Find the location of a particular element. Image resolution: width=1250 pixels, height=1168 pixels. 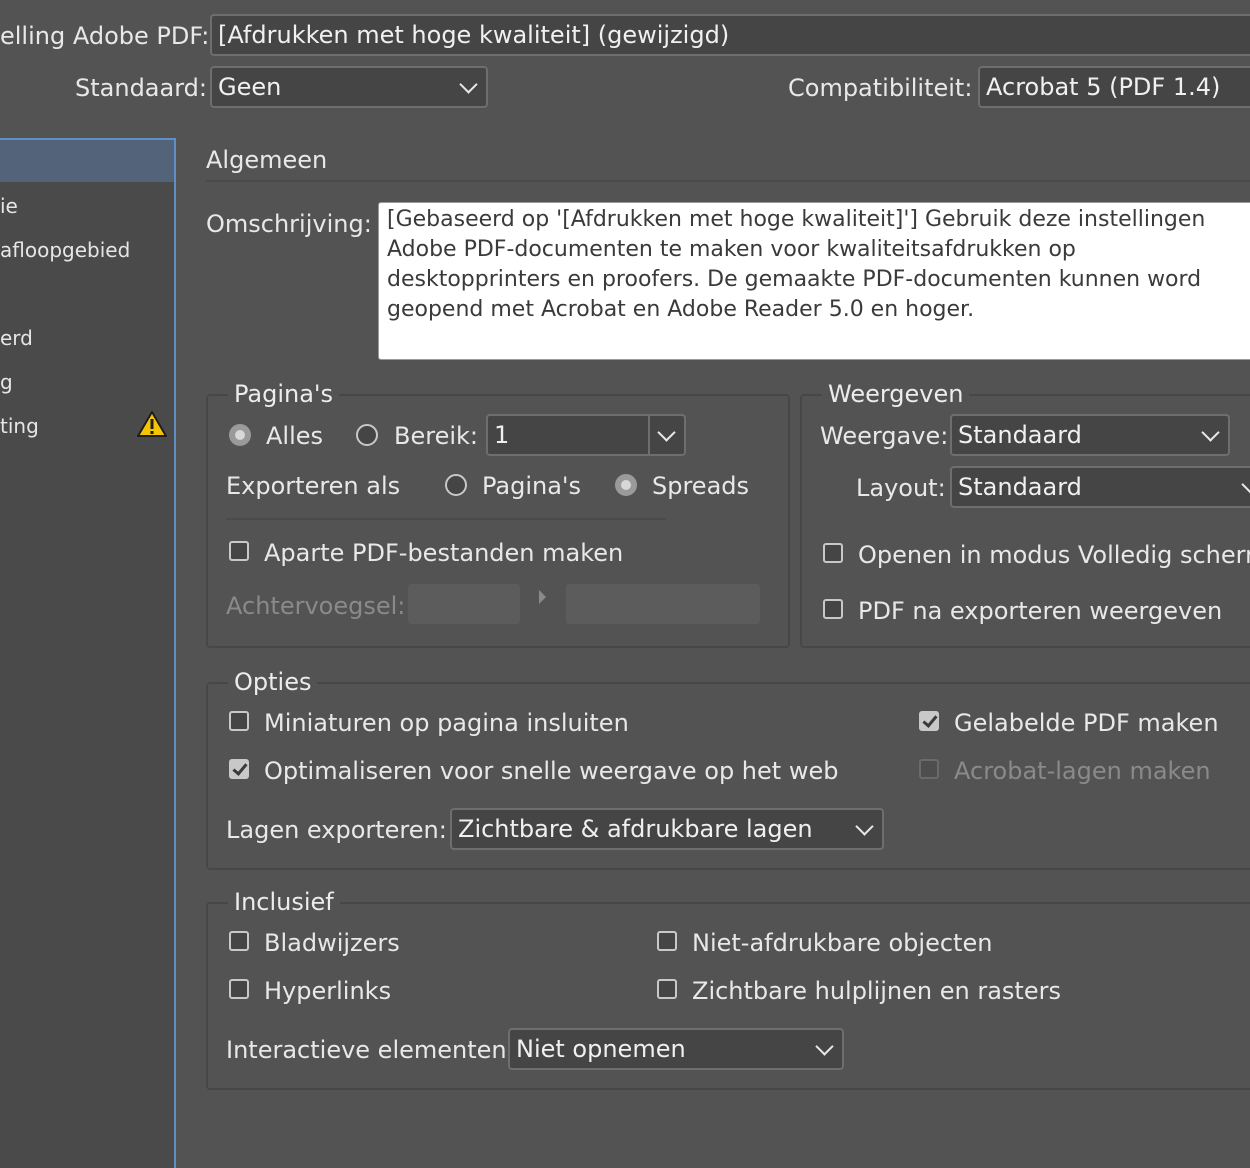

interactive-label: Interactieve elementen: is located at coordinates (370, 1050).